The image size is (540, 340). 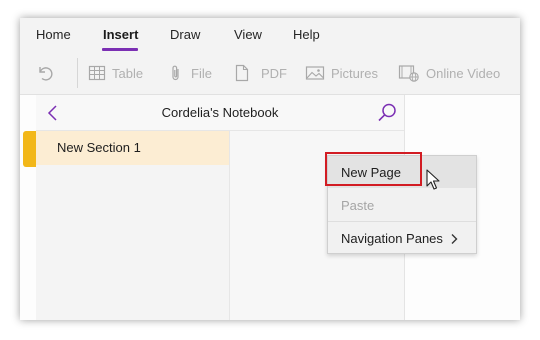 What do you see at coordinates (315, 73) in the screenshot?
I see `picture-icon` at bounding box center [315, 73].